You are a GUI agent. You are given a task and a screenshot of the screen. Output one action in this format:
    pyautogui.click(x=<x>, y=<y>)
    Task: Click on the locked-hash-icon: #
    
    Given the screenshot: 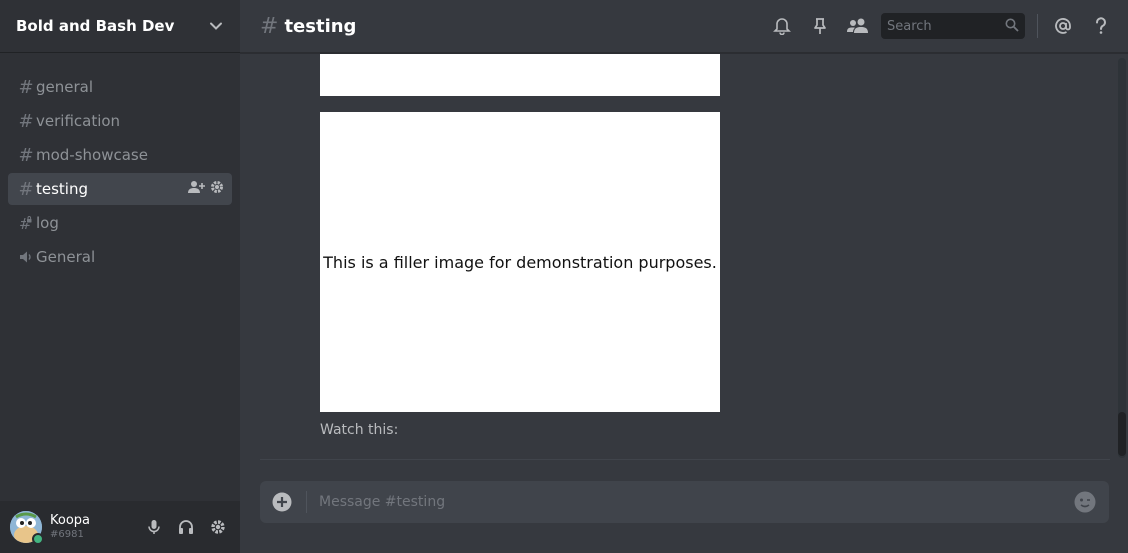 What is the action you would take?
    pyautogui.click(x=26, y=223)
    